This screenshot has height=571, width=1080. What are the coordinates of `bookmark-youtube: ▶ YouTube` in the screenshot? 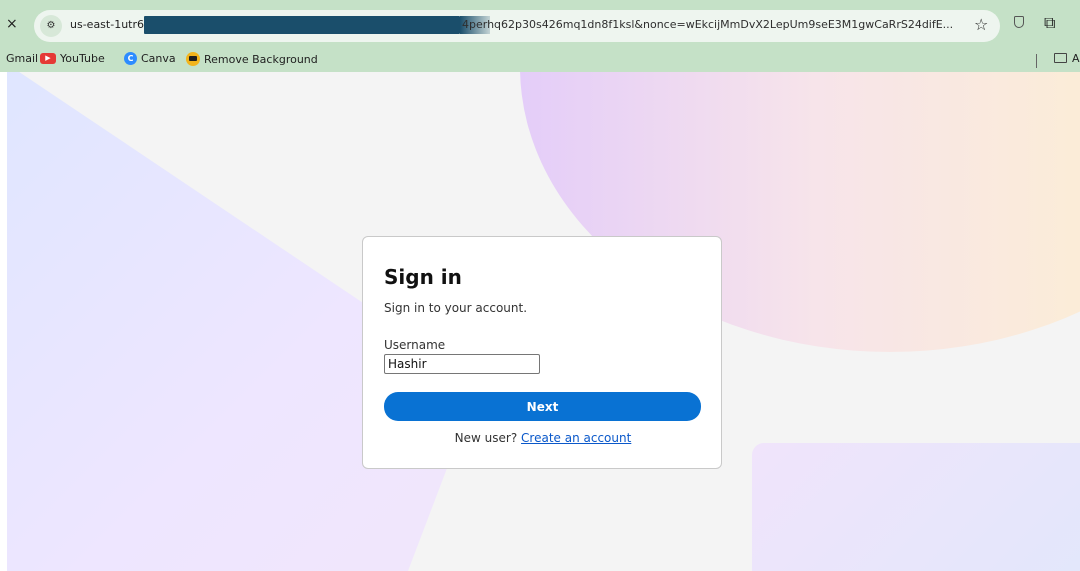 It's located at (72, 58).